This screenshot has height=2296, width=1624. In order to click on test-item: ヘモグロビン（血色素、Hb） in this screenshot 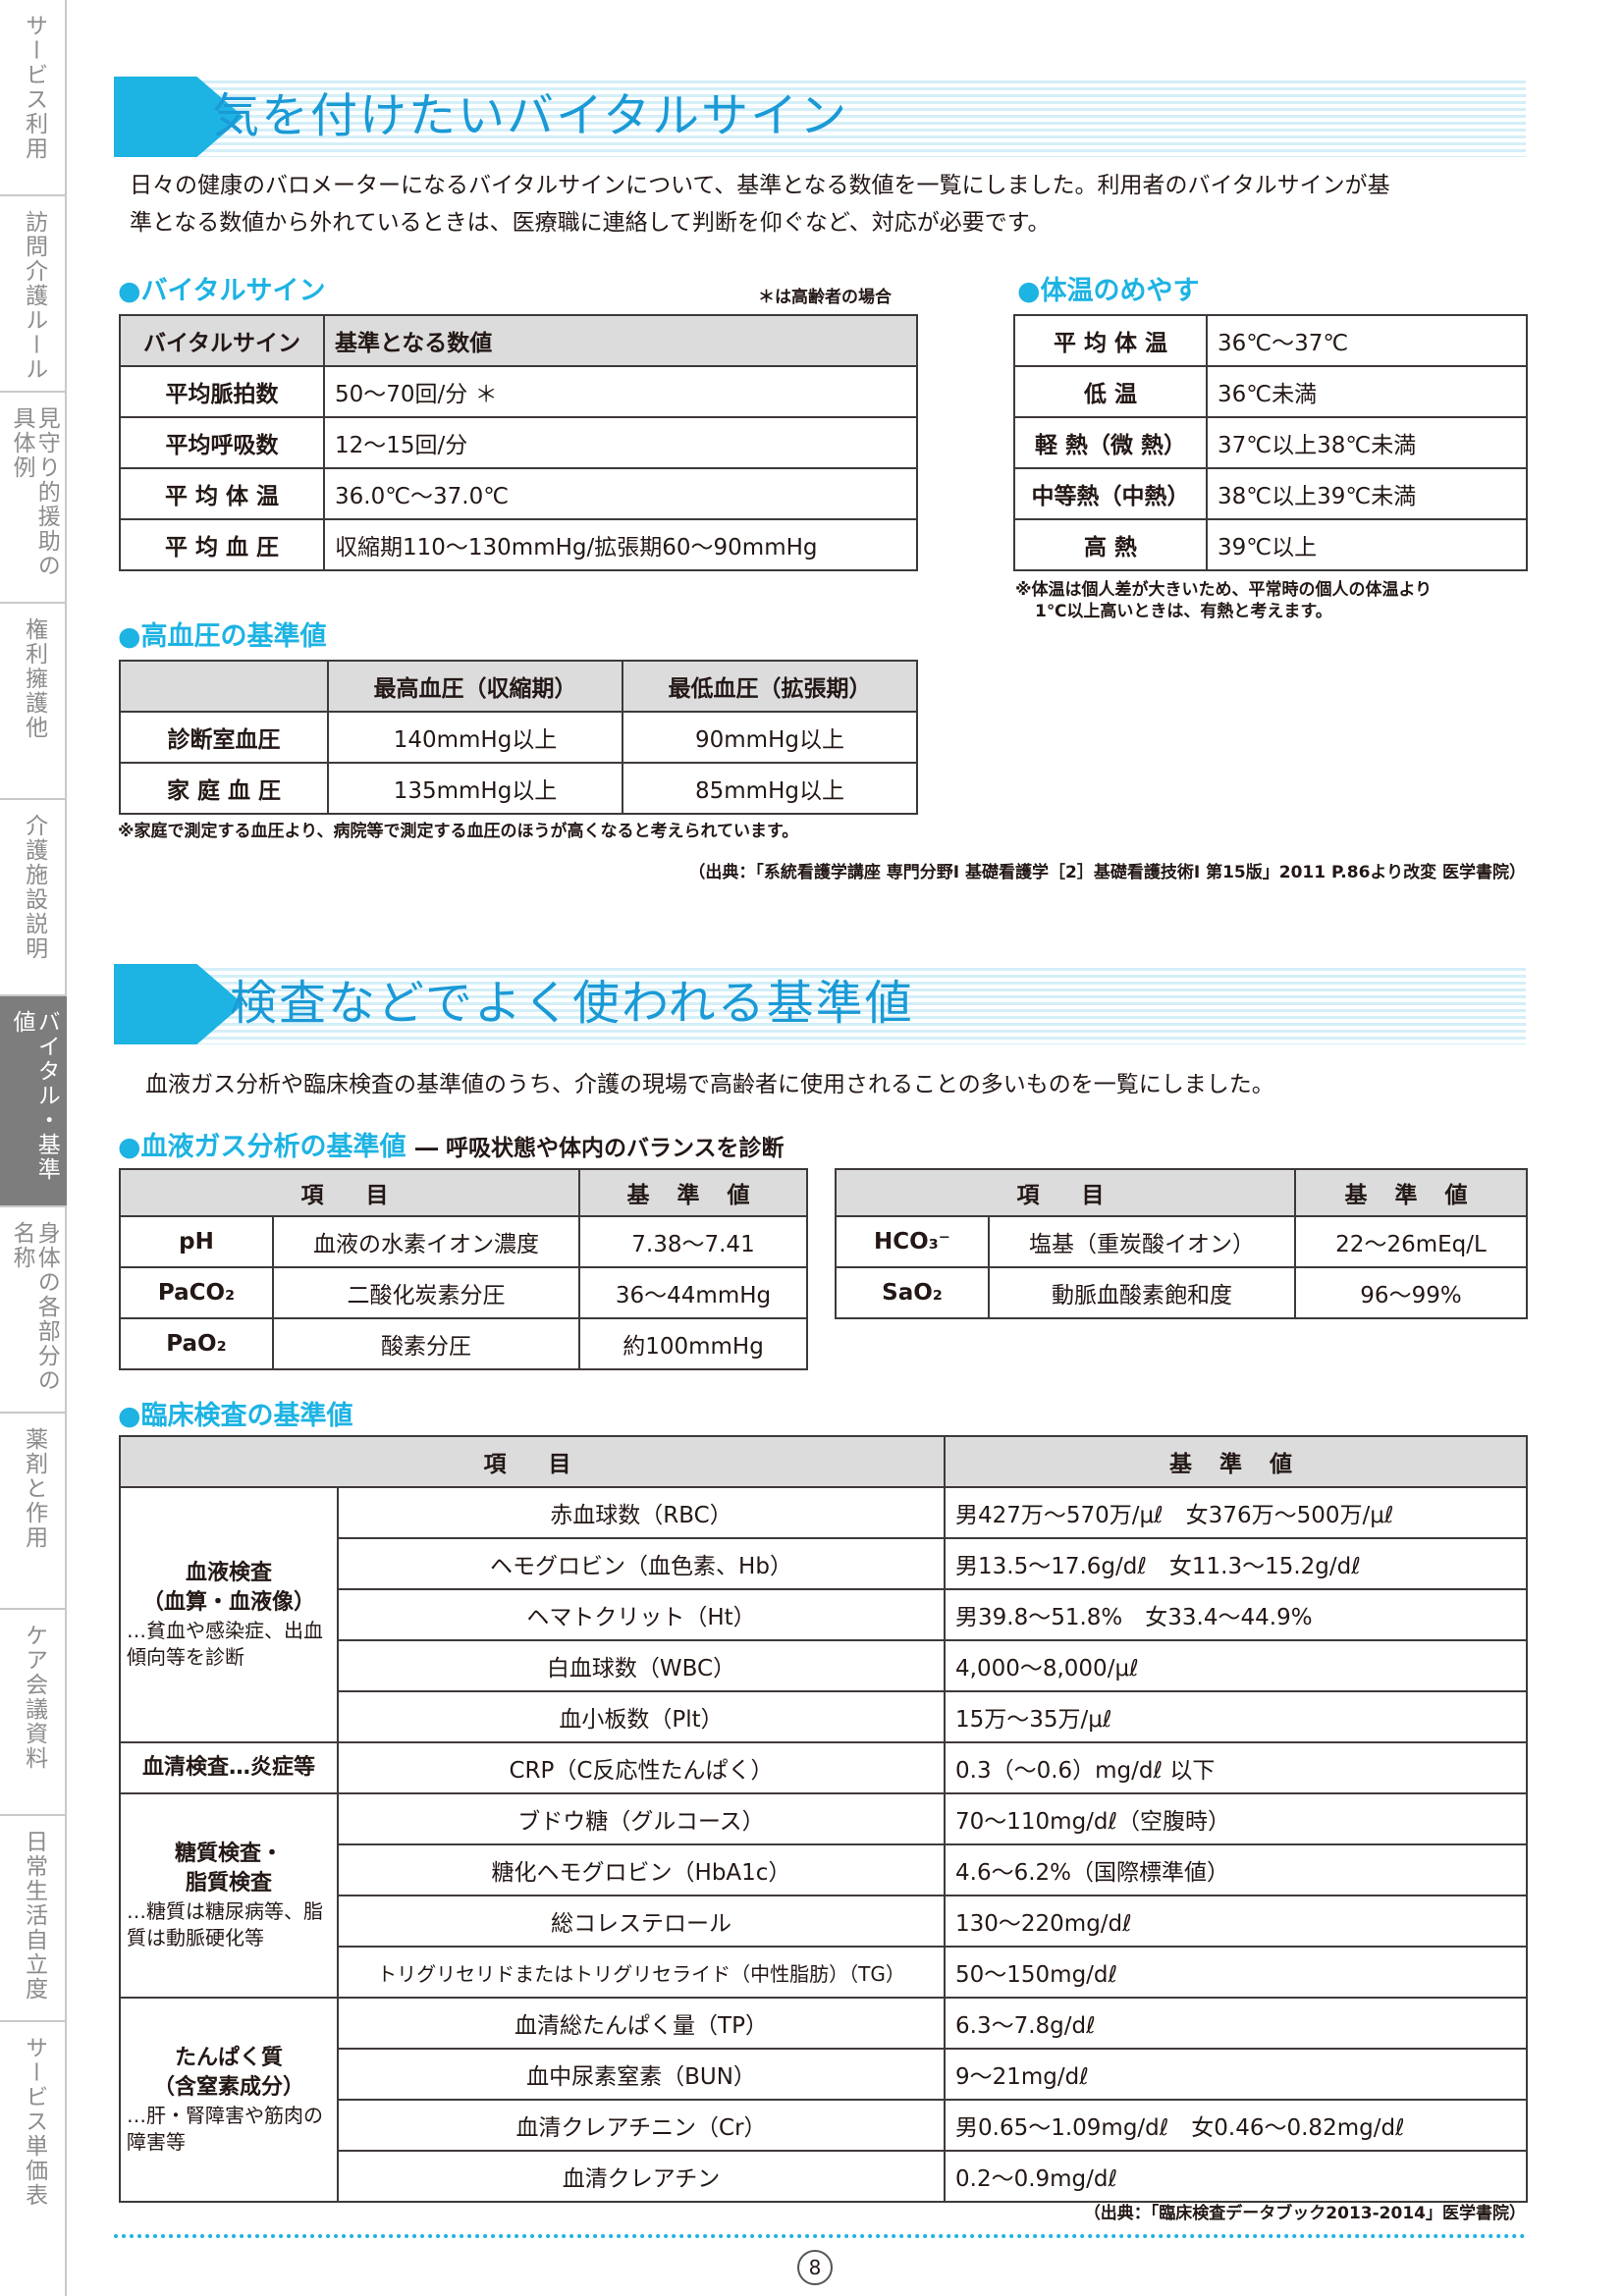, I will do `click(641, 1564)`.